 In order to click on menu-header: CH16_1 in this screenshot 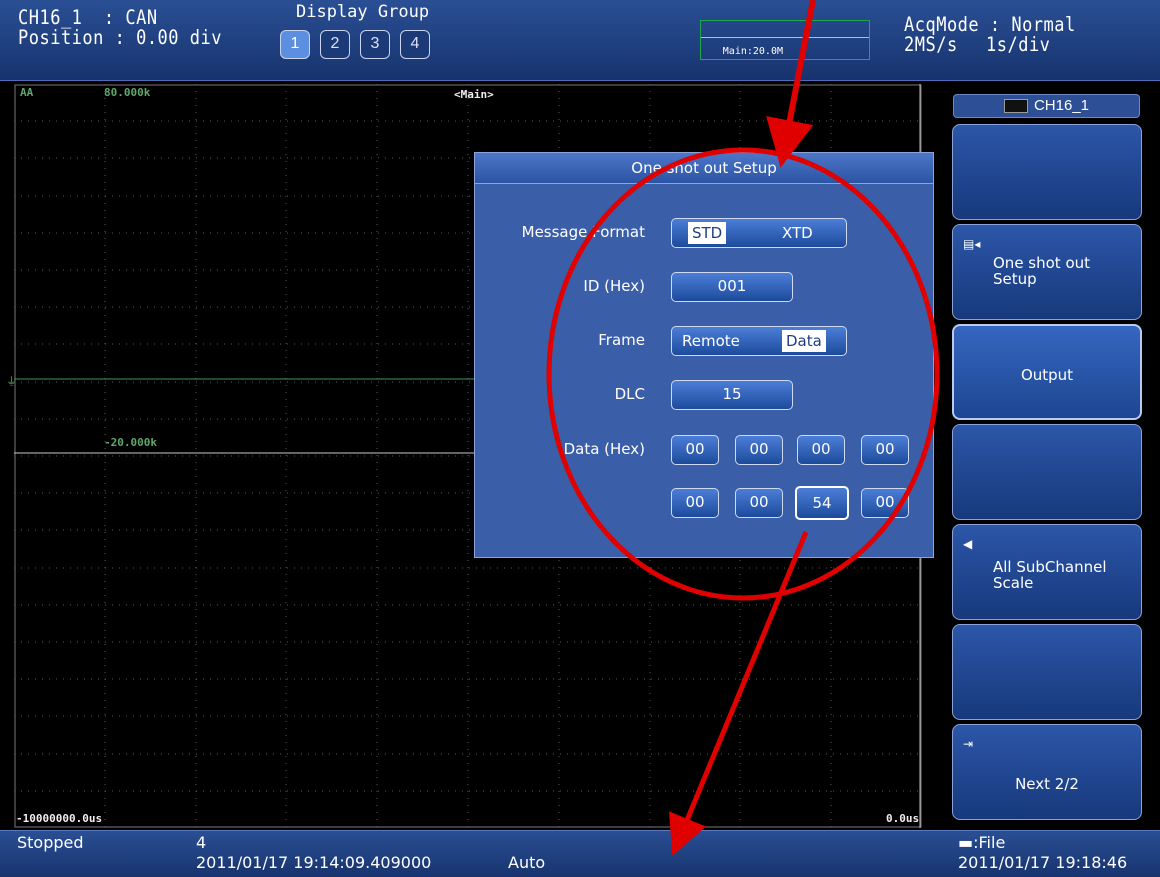, I will do `click(1046, 106)`.